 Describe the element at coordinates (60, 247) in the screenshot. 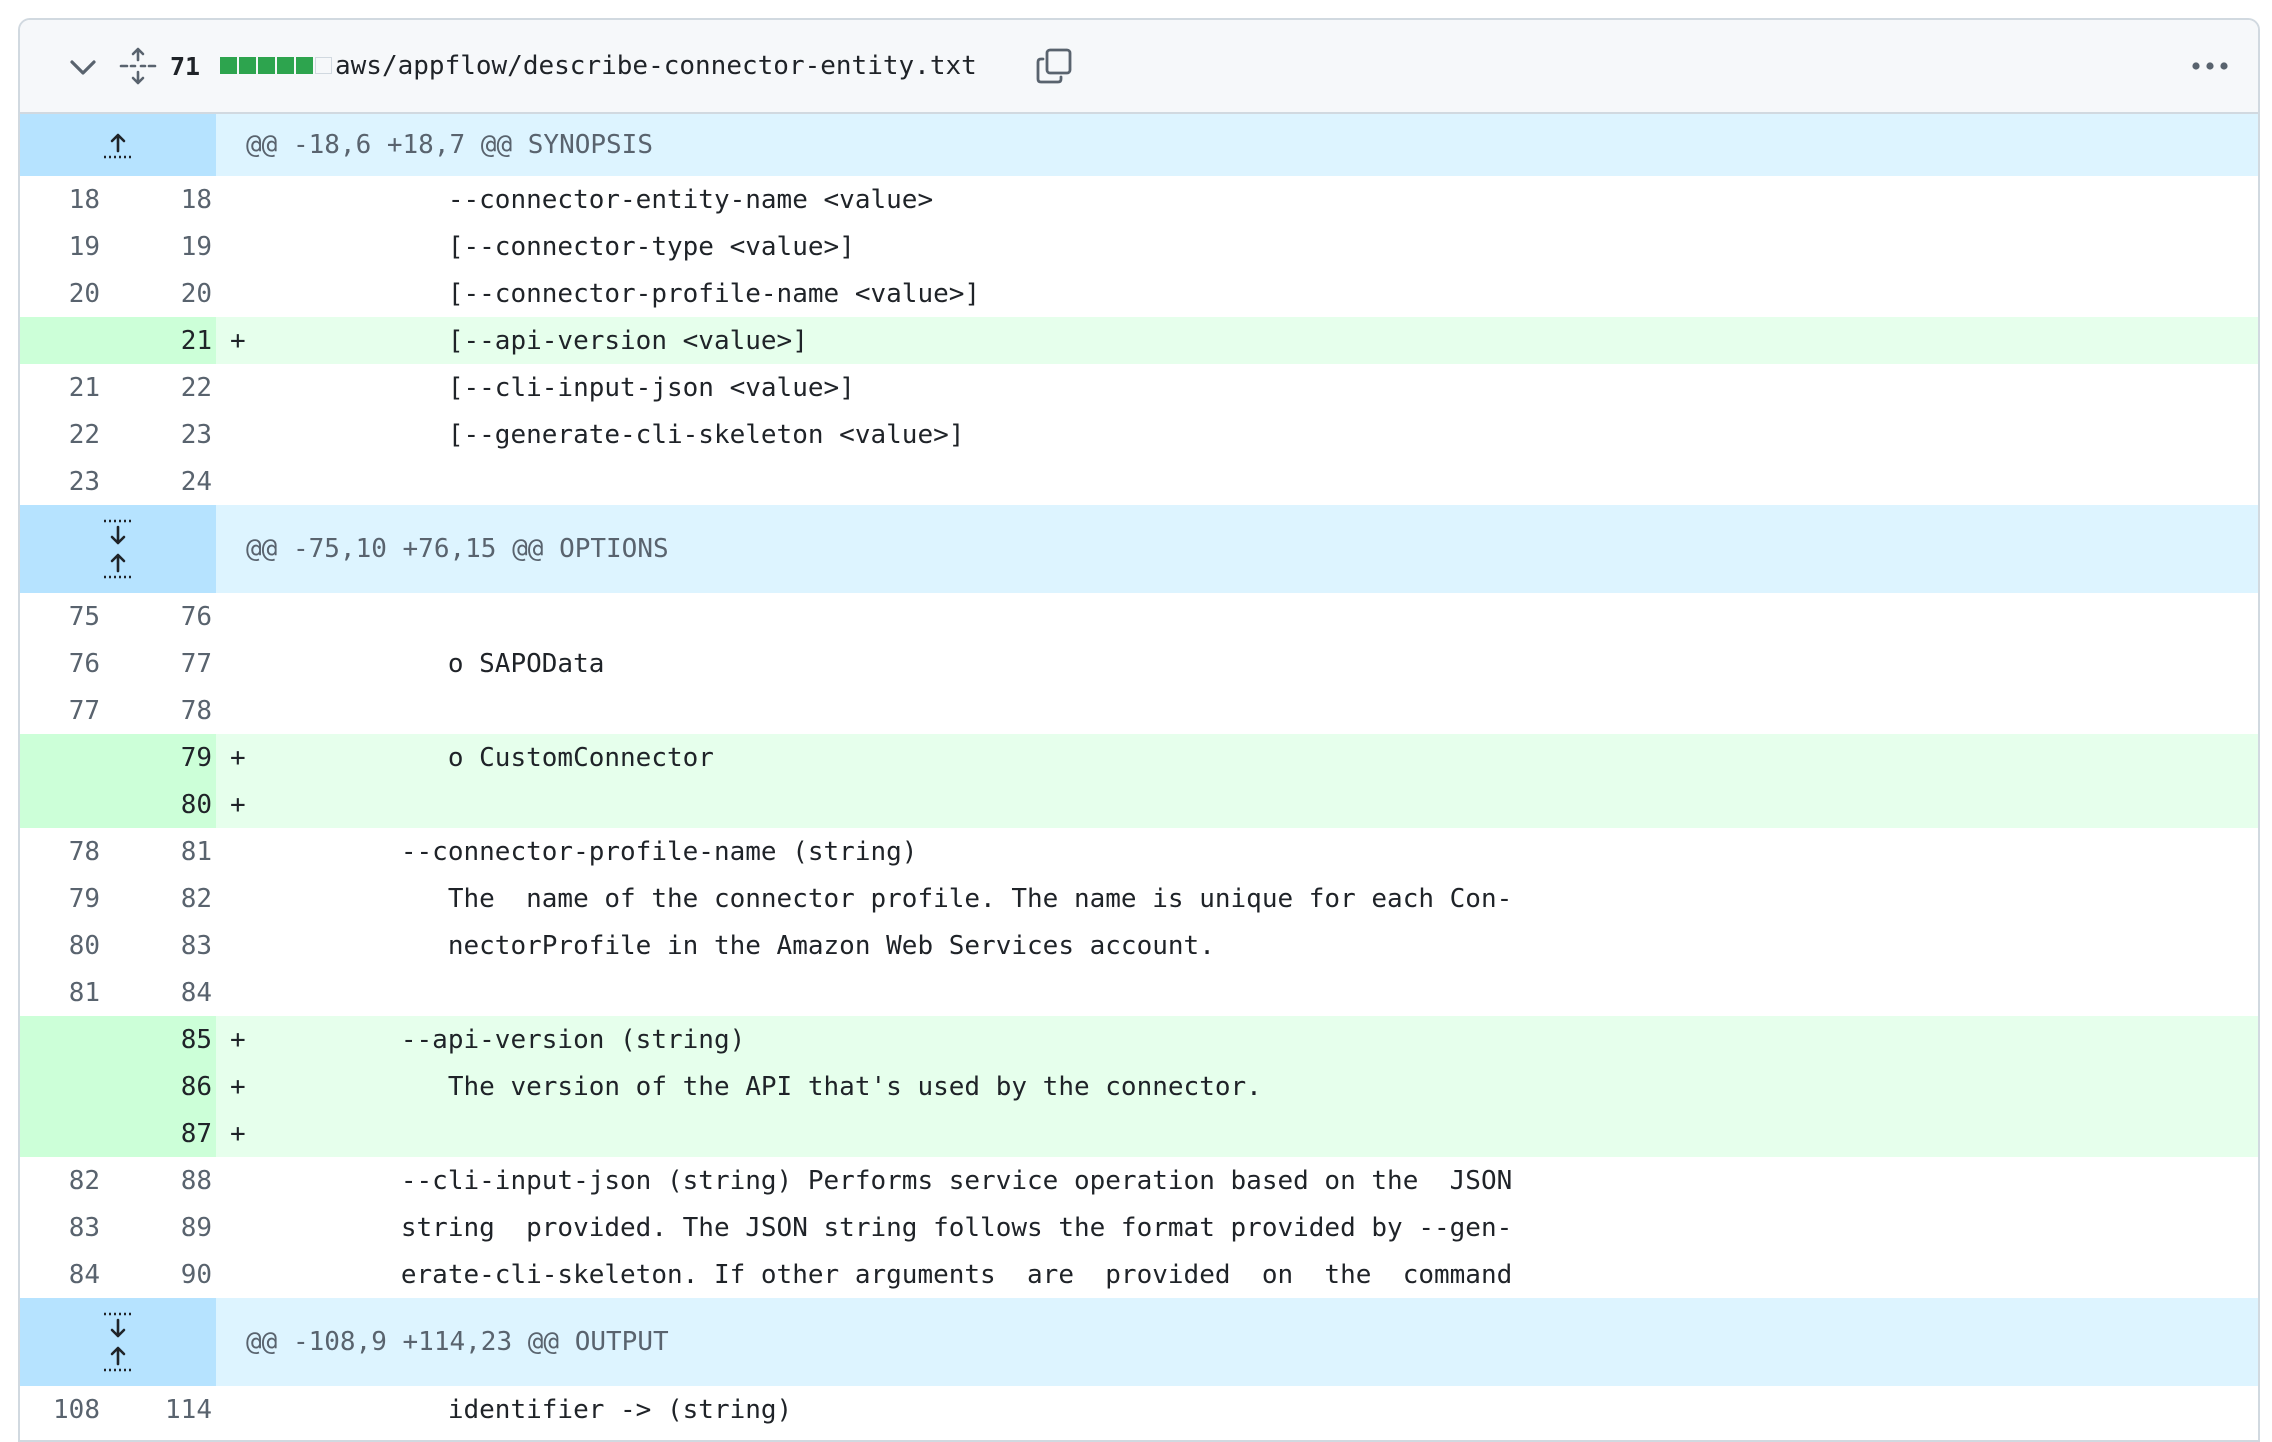

I see `old-line-number: 19` at that location.